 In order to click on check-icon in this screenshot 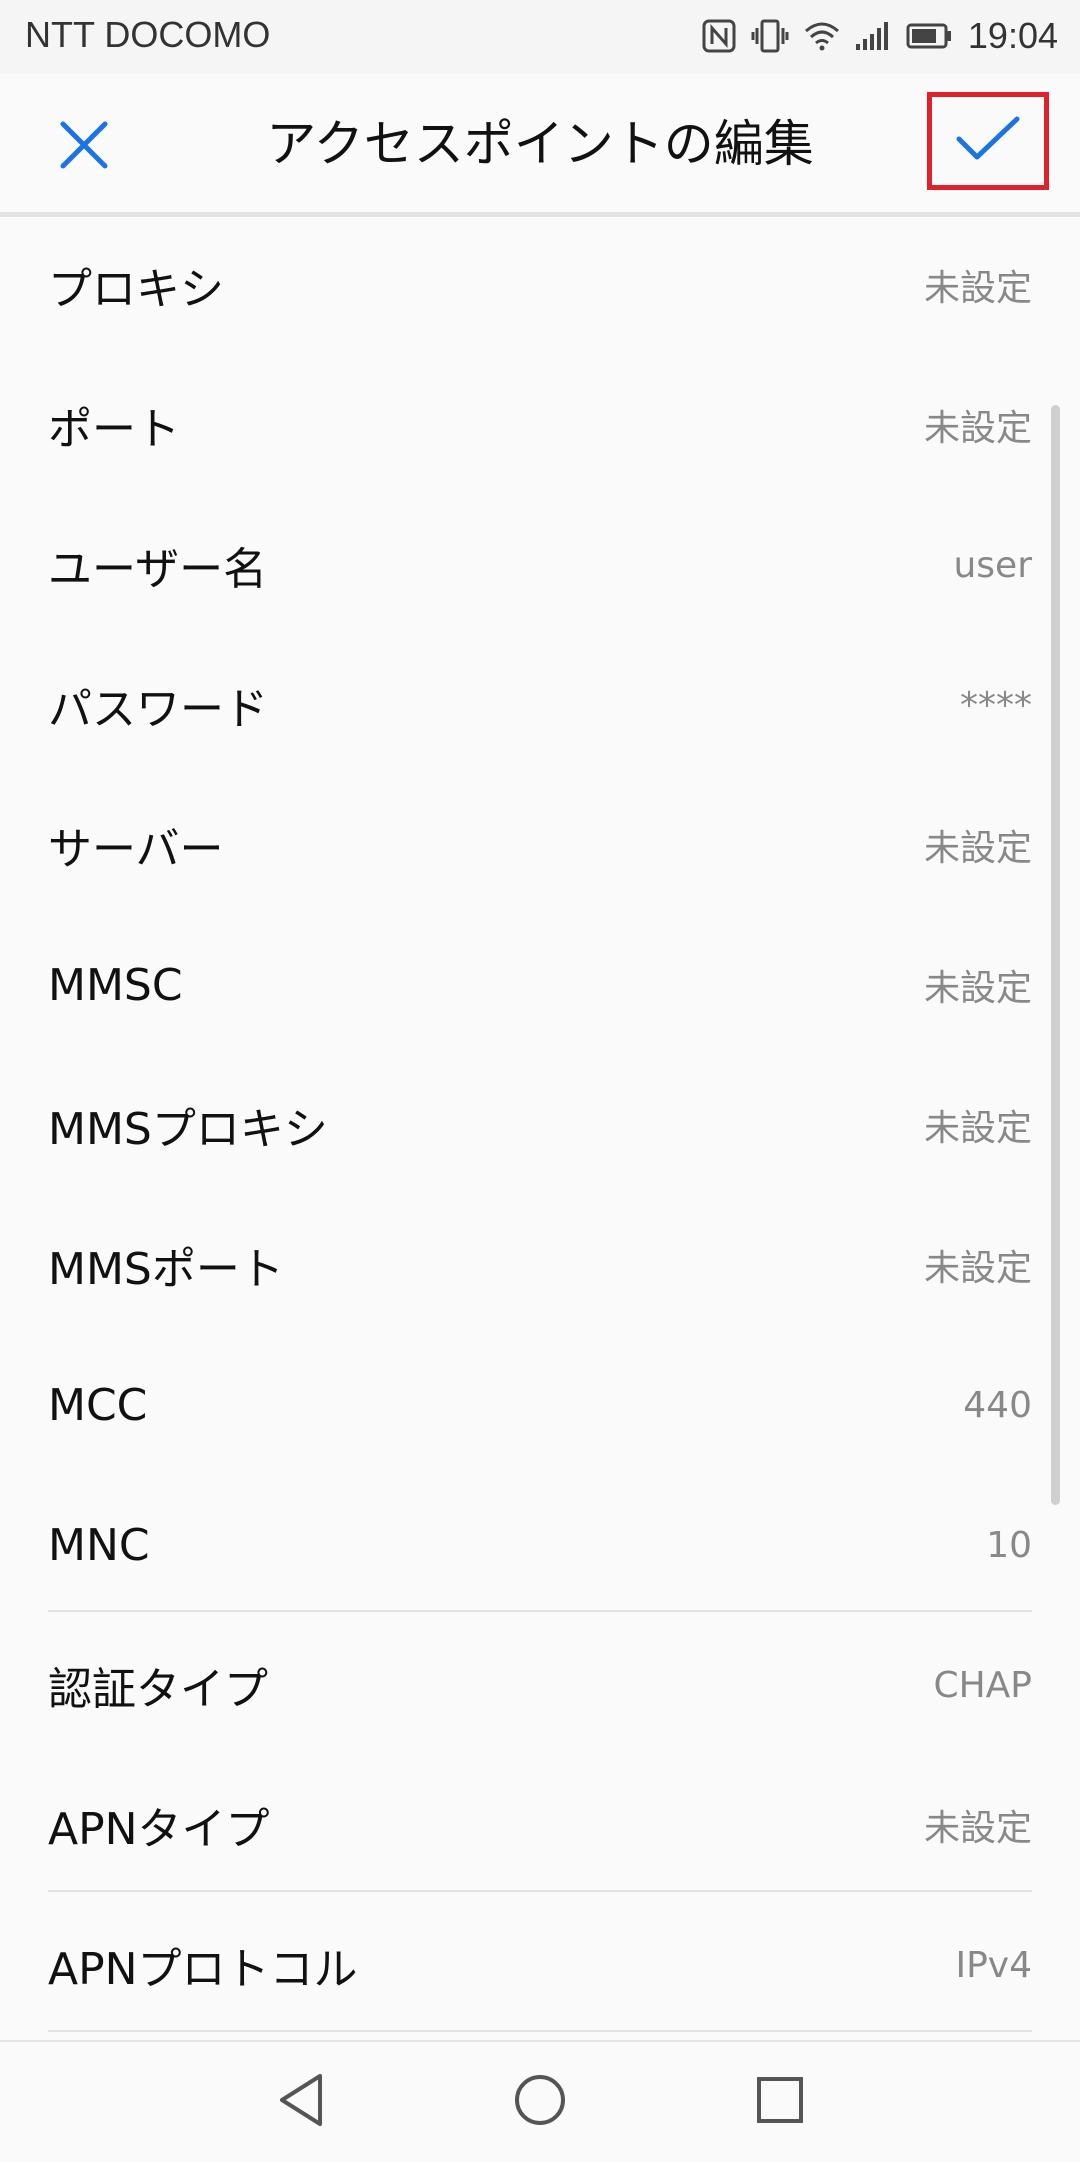, I will do `click(988, 141)`.